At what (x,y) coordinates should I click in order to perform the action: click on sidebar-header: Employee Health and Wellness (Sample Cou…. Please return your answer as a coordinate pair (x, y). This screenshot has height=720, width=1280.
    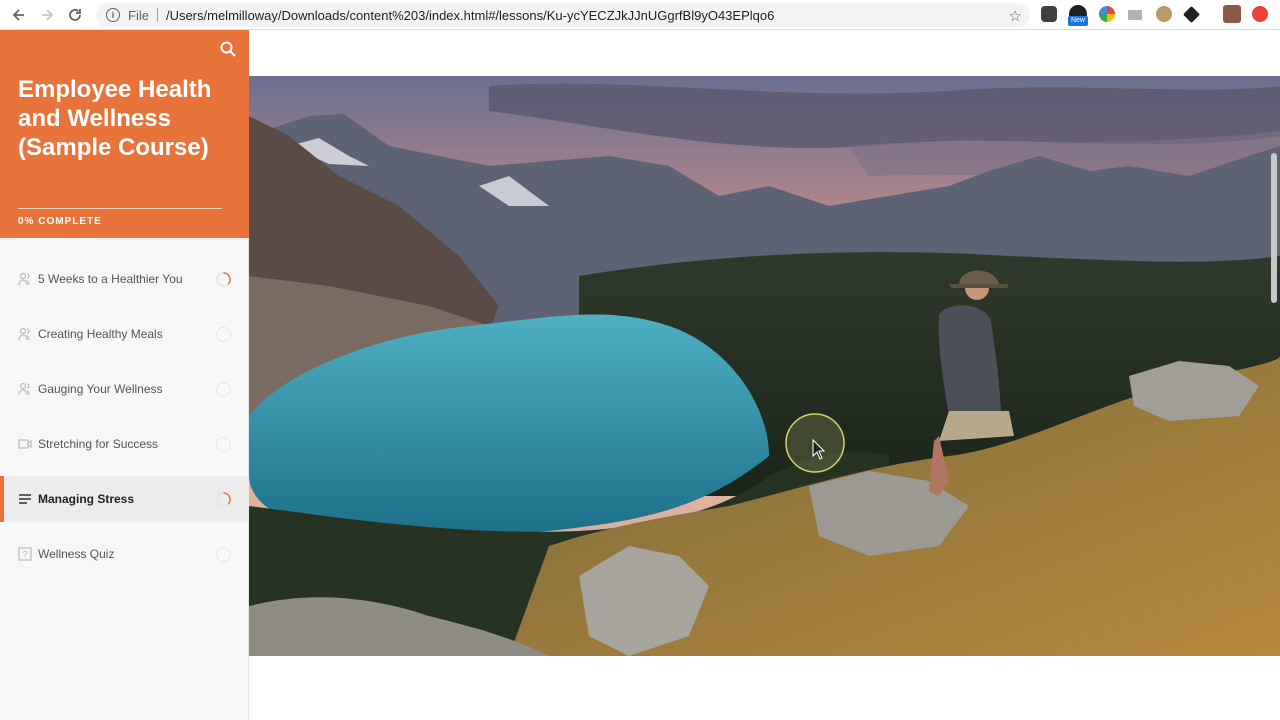
    Looking at the image, I should click on (124, 134).